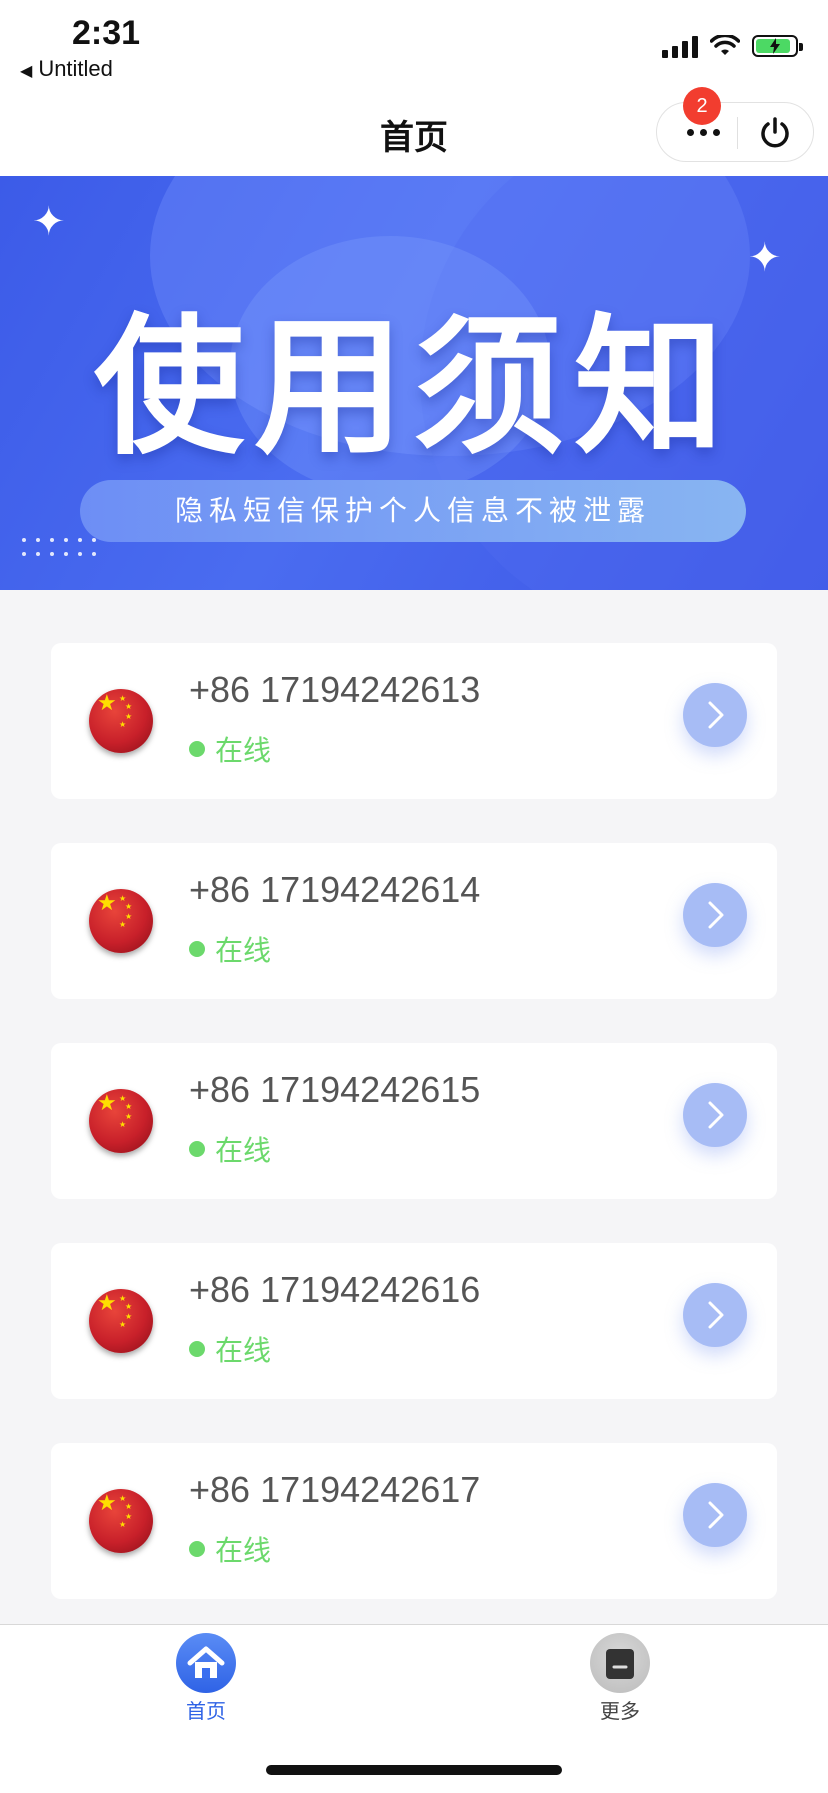  Describe the element at coordinates (335, 889) in the screenshot. I see `phone-number: +86 17194242614` at that location.